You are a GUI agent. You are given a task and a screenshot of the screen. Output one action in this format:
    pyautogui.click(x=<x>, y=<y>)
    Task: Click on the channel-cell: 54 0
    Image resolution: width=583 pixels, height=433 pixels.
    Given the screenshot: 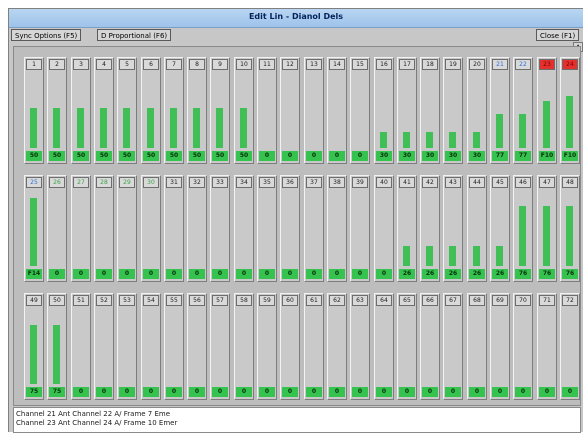 What is the action you would take?
    pyautogui.click(x=151, y=346)
    